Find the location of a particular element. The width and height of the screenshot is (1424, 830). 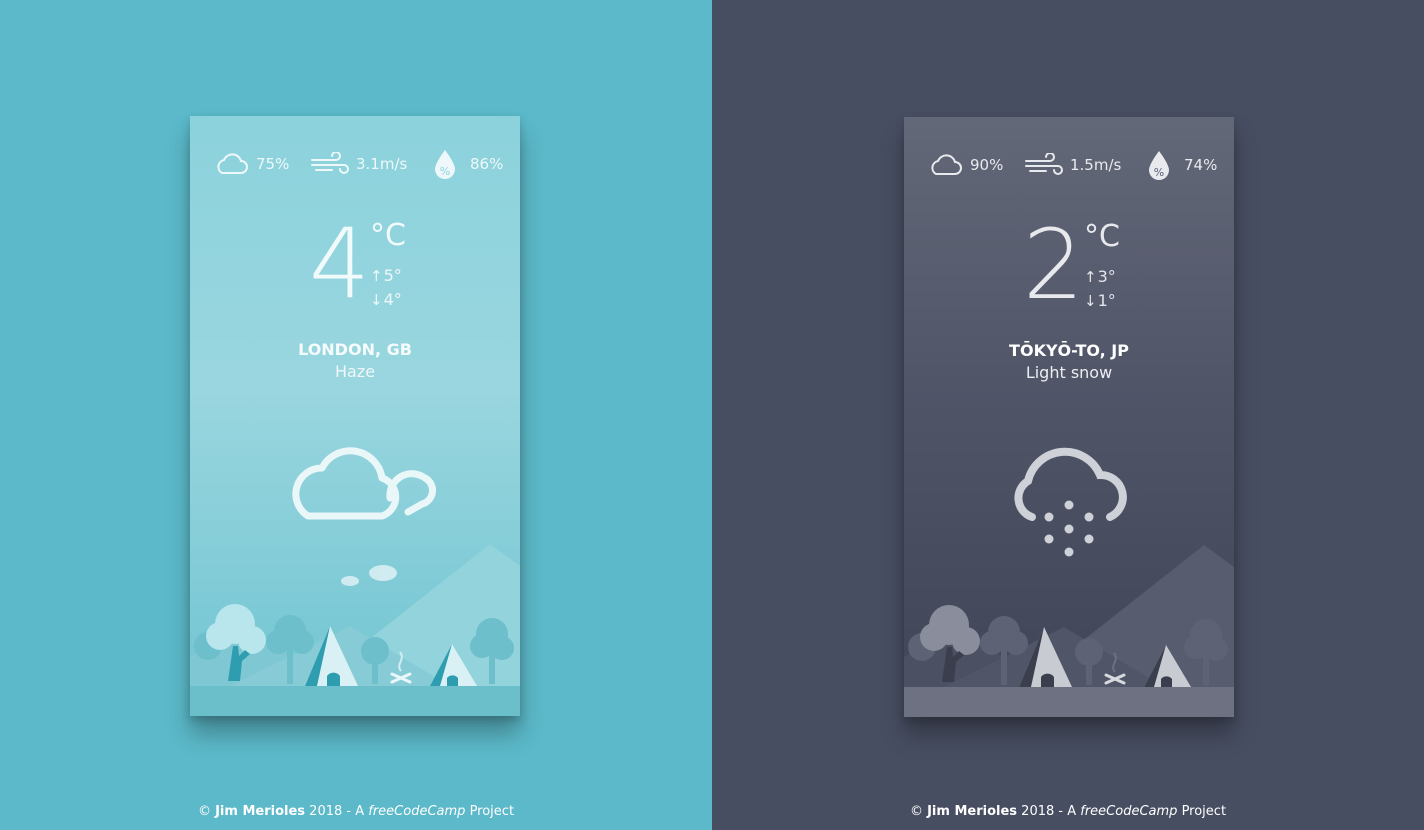

weather-stats: 90% 1.5m/s % 74% is located at coordinates (1069, 165).